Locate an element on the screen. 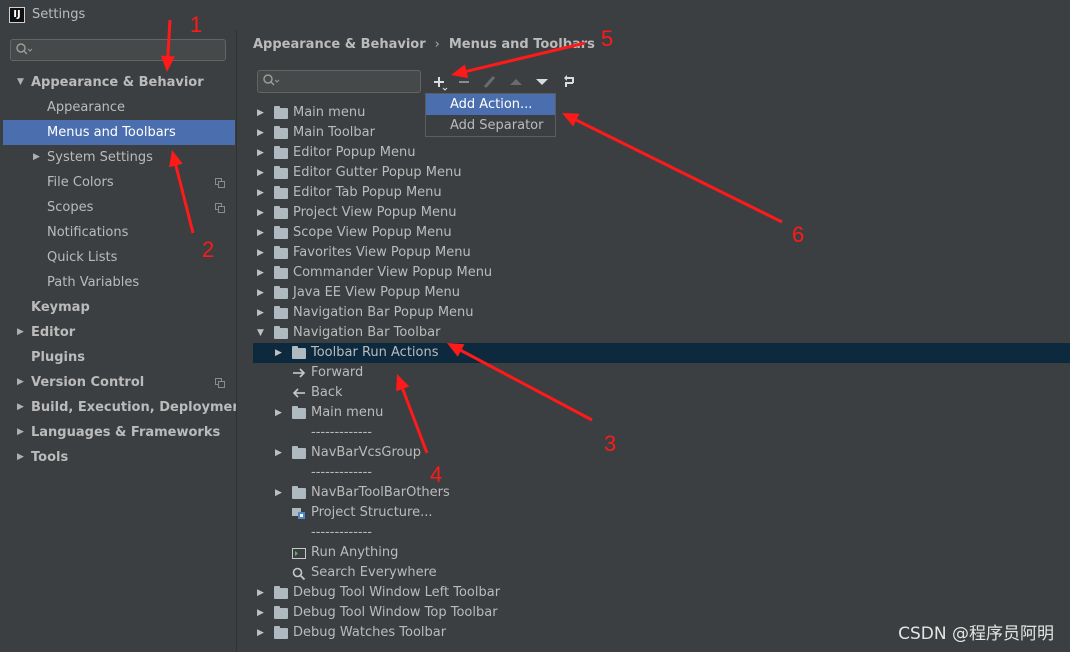  annotation-number: 3 is located at coordinates (610, 443).